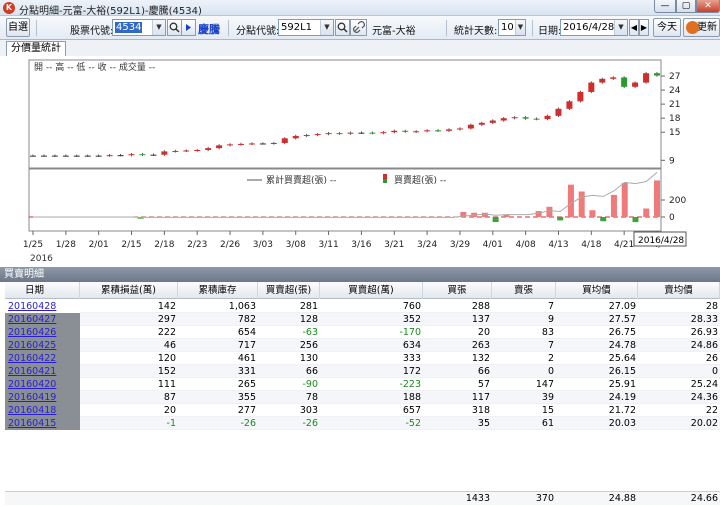  What do you see at coordinates (42, 371) in the screenshot?
I see `date-link: 20160421` at bounding box center [42, 371].